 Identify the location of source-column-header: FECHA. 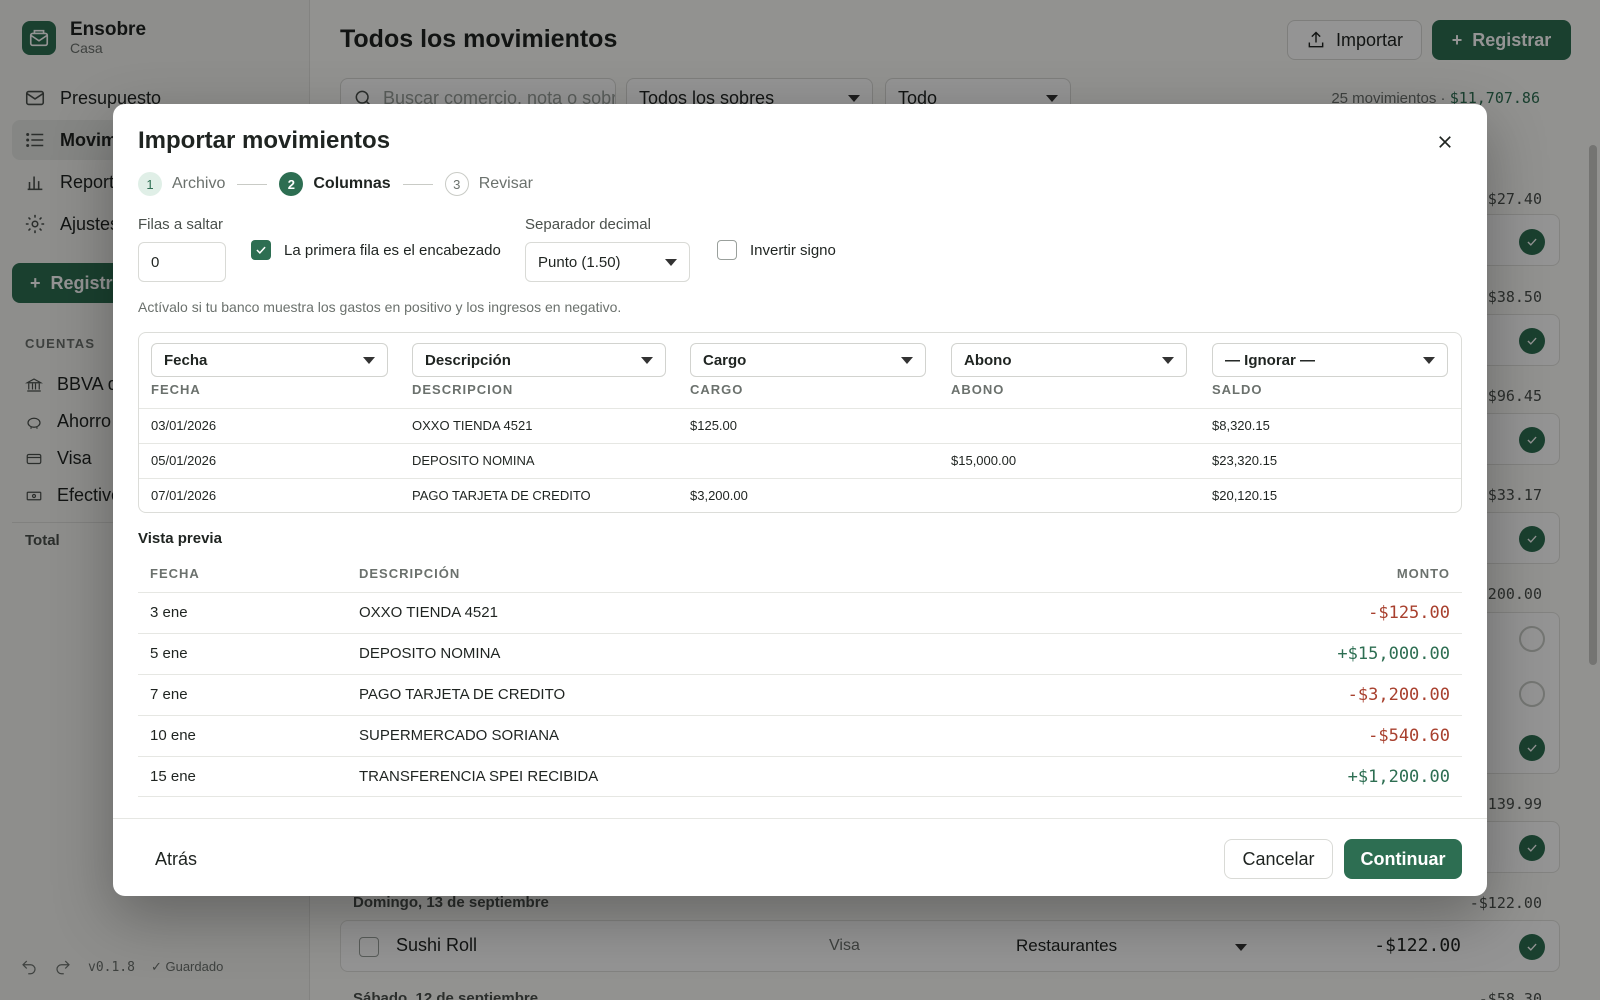
(176, 389).